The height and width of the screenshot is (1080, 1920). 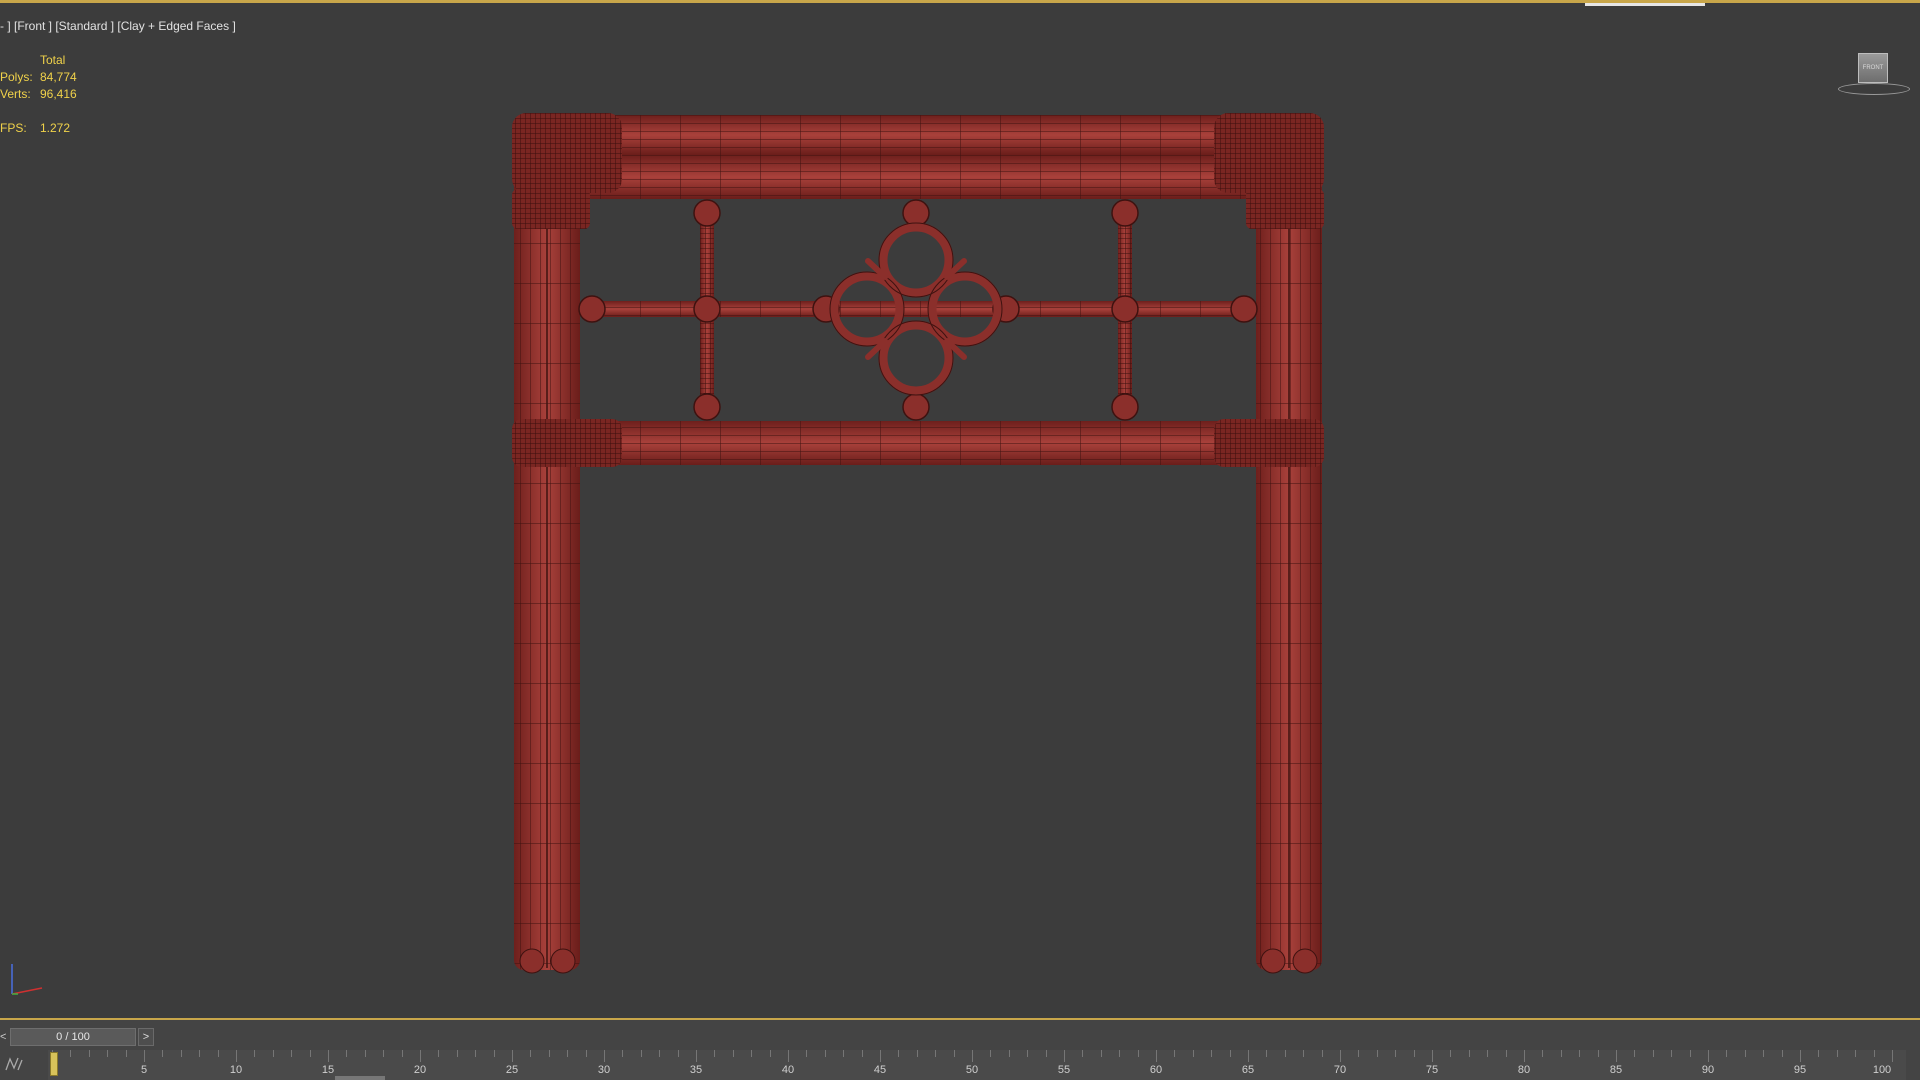 I want to click on timeline-tick-label: 75, so click(x=1432, y=1070).